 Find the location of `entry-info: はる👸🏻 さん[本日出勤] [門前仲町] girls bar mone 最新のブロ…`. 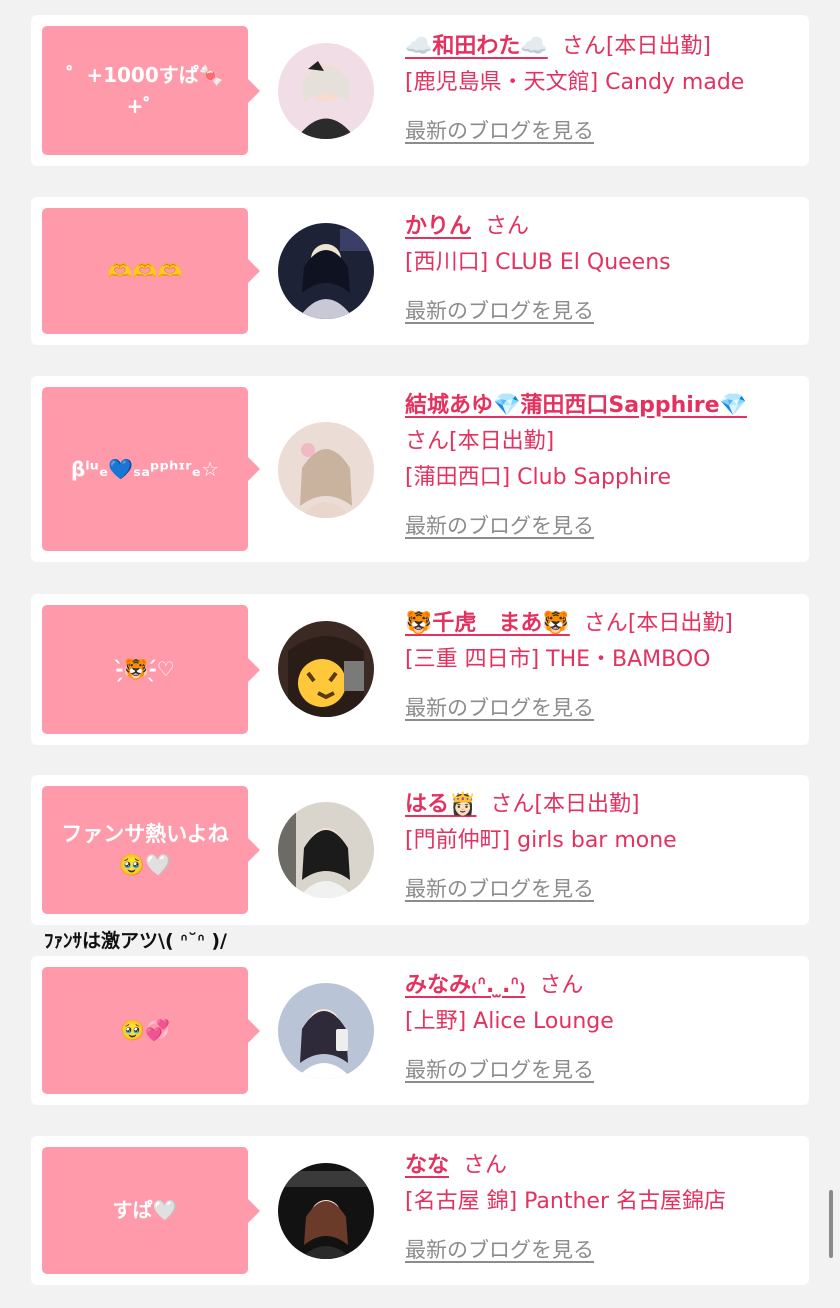

entry-info: はる👸🏻 さん[本日出勤] [門前仲町] girls bar mone 最新のブロ… is located at coordinates (596, 847).